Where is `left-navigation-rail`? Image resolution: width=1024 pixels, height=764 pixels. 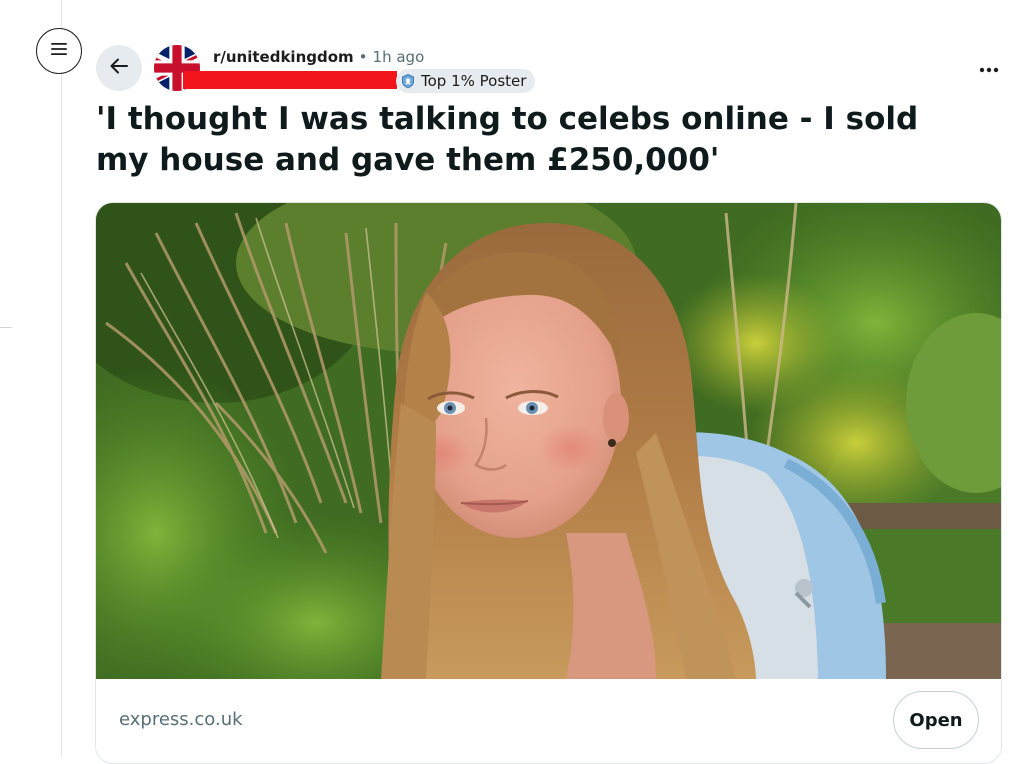
left-navigation-rail is located at coordinates (31, 378).